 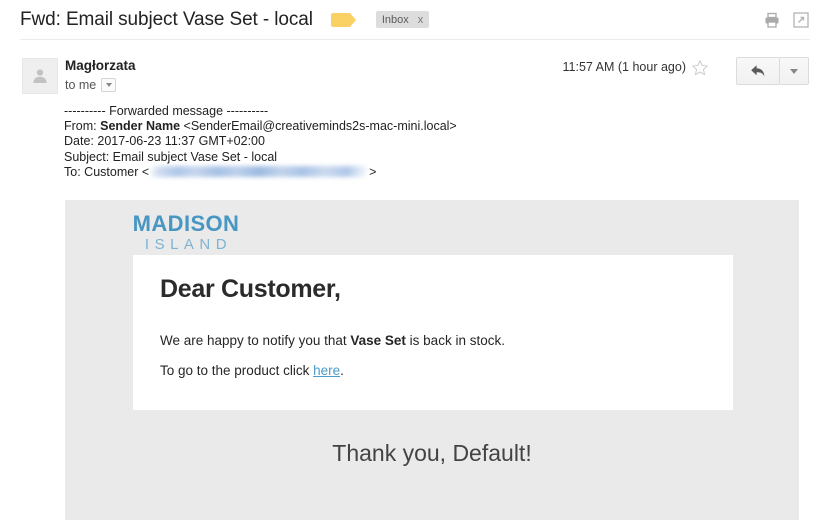 I want to click on email-footer-text: Thank you, Default!, so click(x=432, y=453).